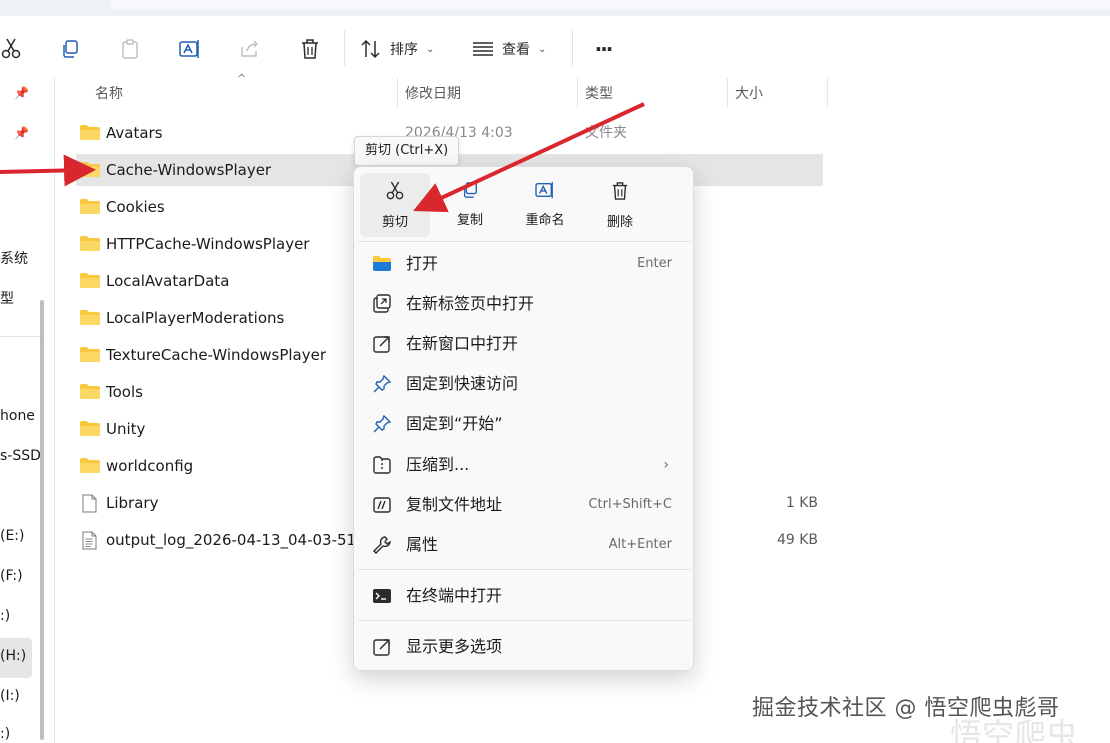  I want to click on nav-item-drive-e: (E:), so click(12, 536).